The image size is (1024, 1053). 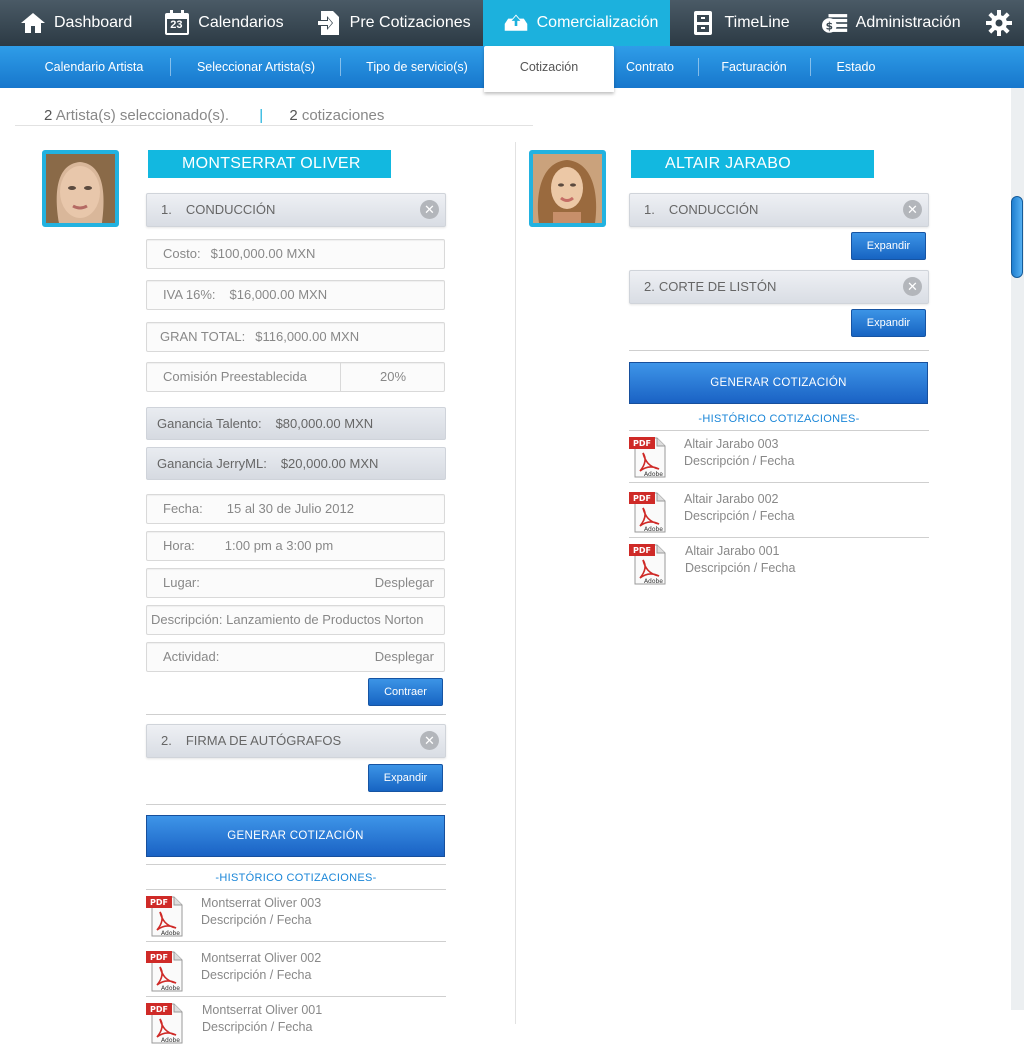 What do you see at coordinates (649, 286) in the screenshot?
I see `service-number: 2.` at bounding box center [649, 286].